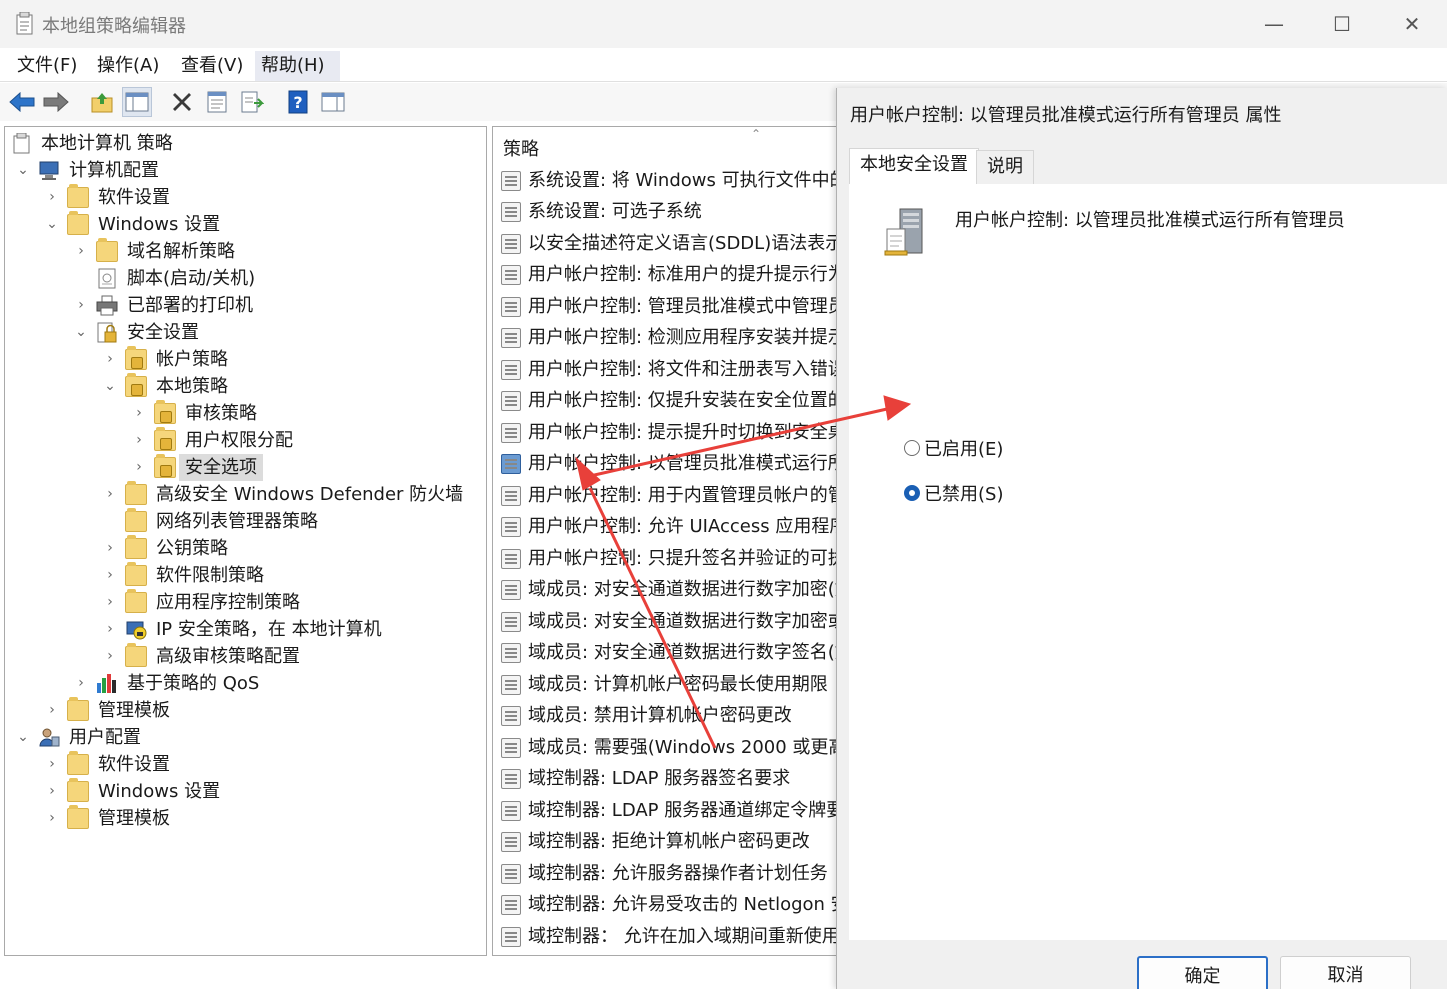 The image size is (1447, 989). What do you see at coordinates (333, 102) in the screenshot?
I see `show-hide-action-pane-icon` at bounding box center [333, 102].